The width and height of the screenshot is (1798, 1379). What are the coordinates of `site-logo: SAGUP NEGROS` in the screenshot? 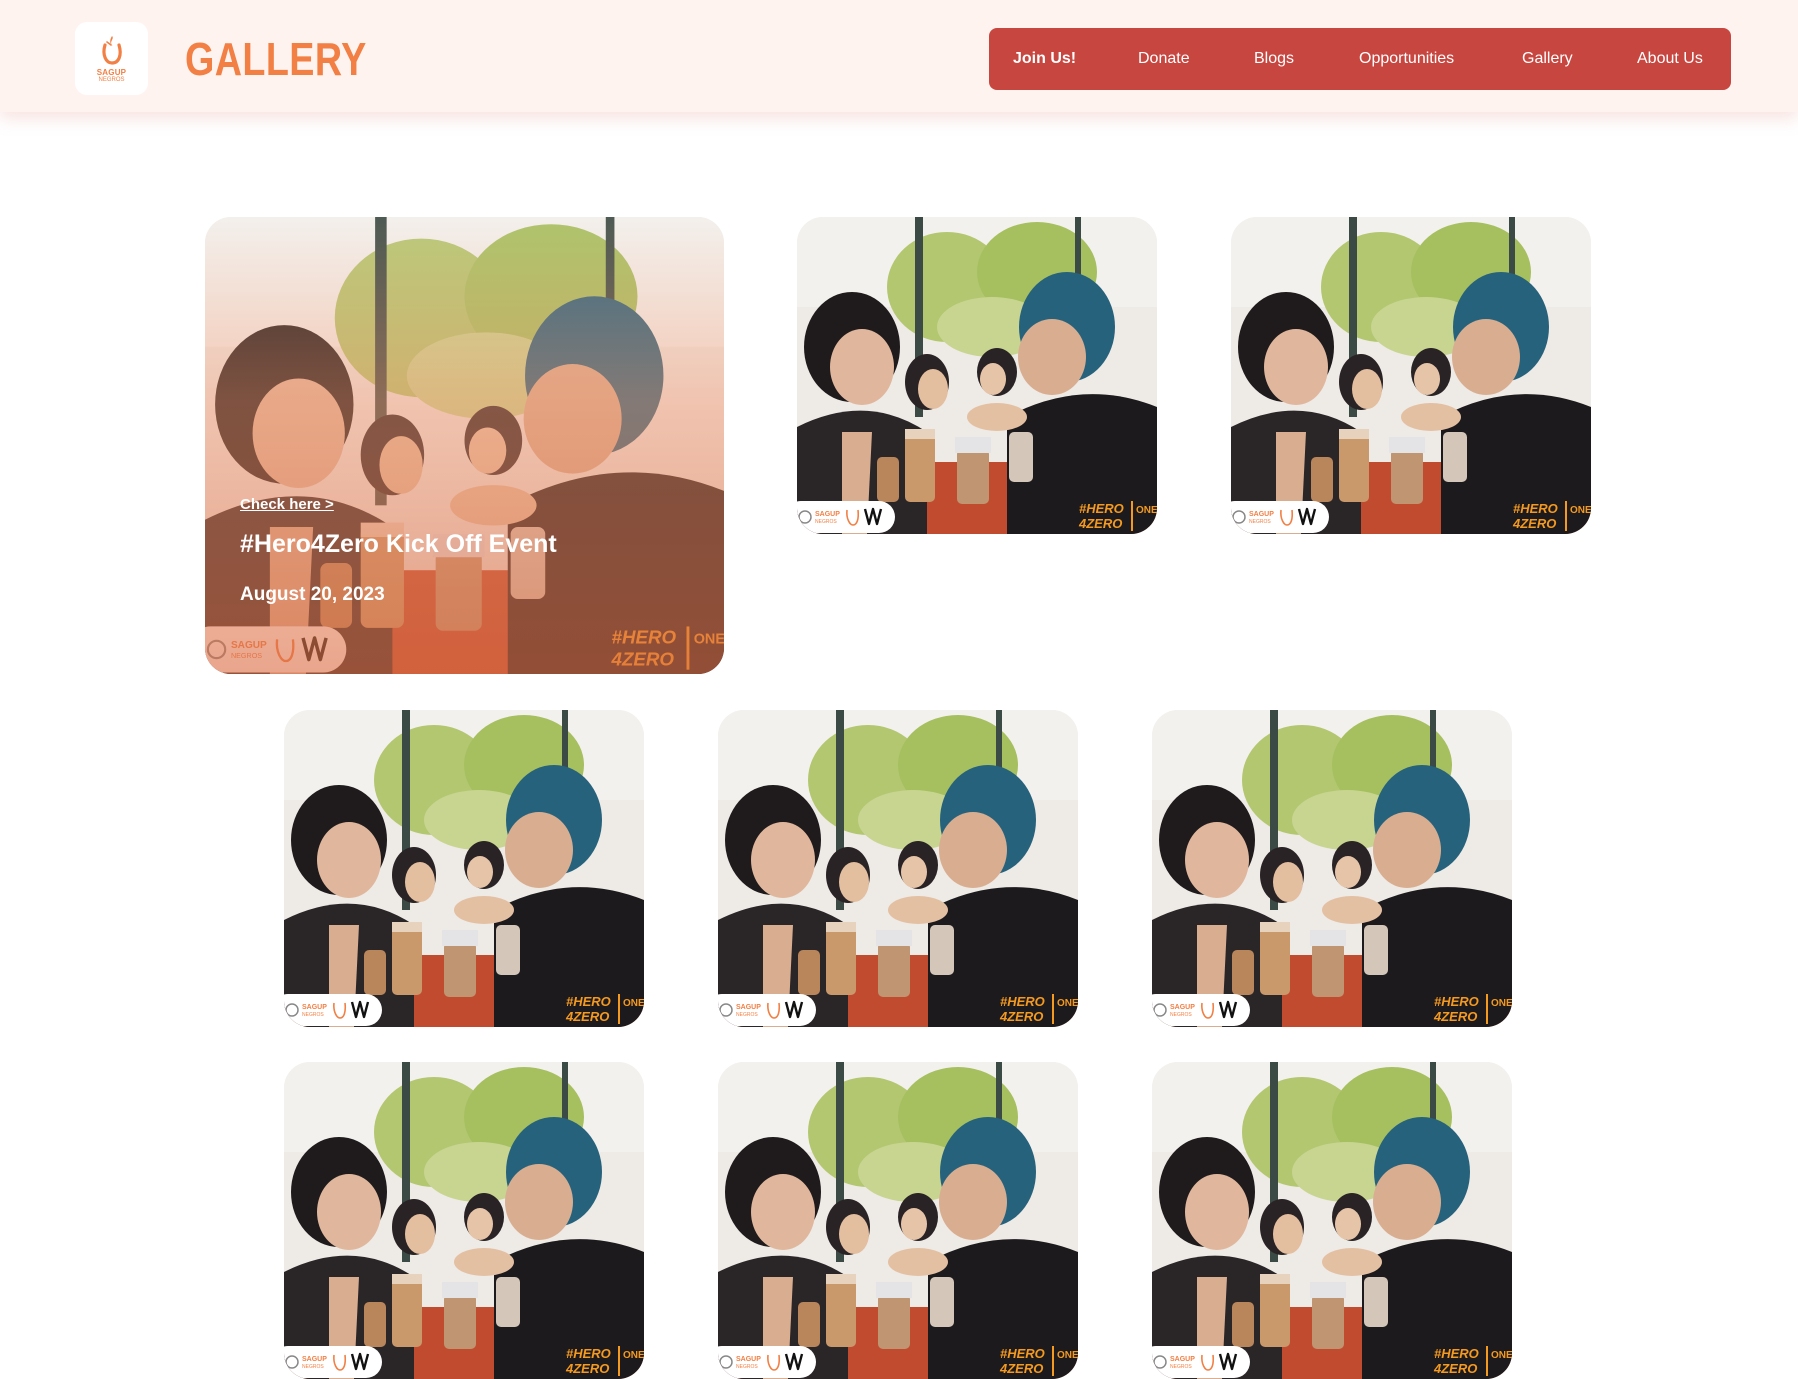 It's located at (111, 58).